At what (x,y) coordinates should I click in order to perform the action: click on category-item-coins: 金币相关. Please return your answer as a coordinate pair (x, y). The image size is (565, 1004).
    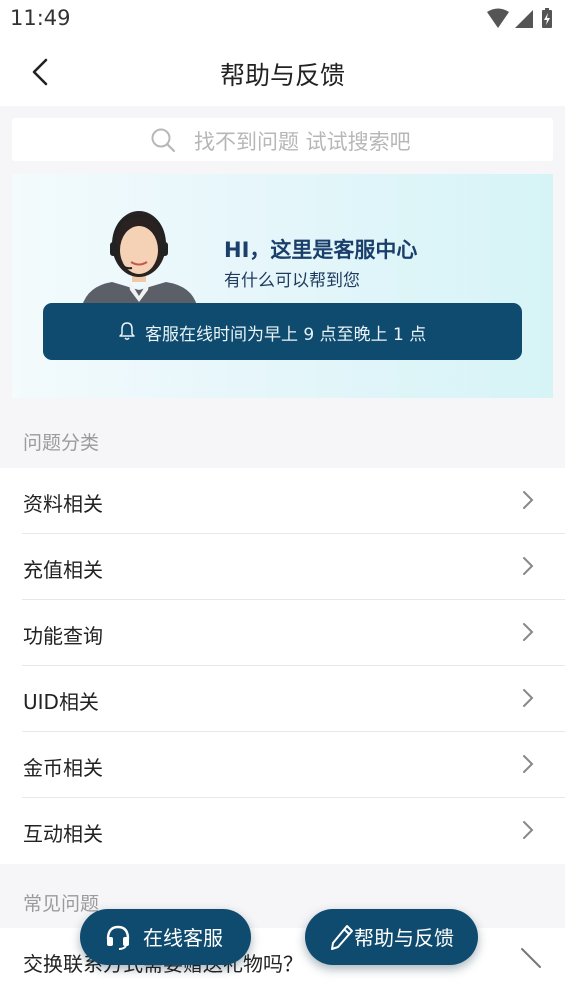
    Looking at the image, I should click on (282, 765).